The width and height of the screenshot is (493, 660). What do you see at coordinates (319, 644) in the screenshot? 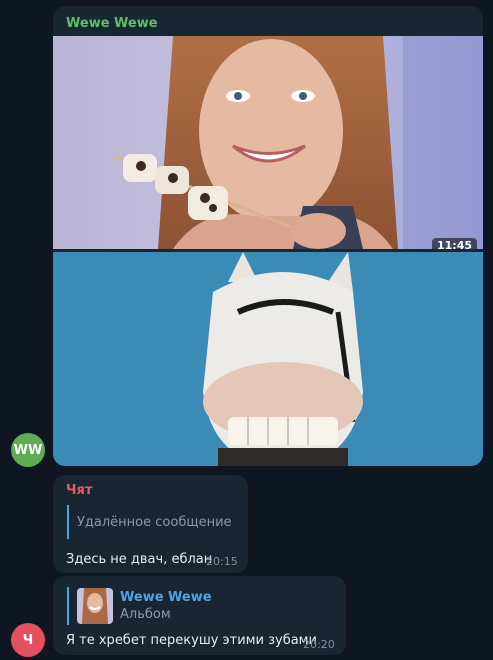
I see `message-3-time: 20:20` at bounding box center [319, 644].